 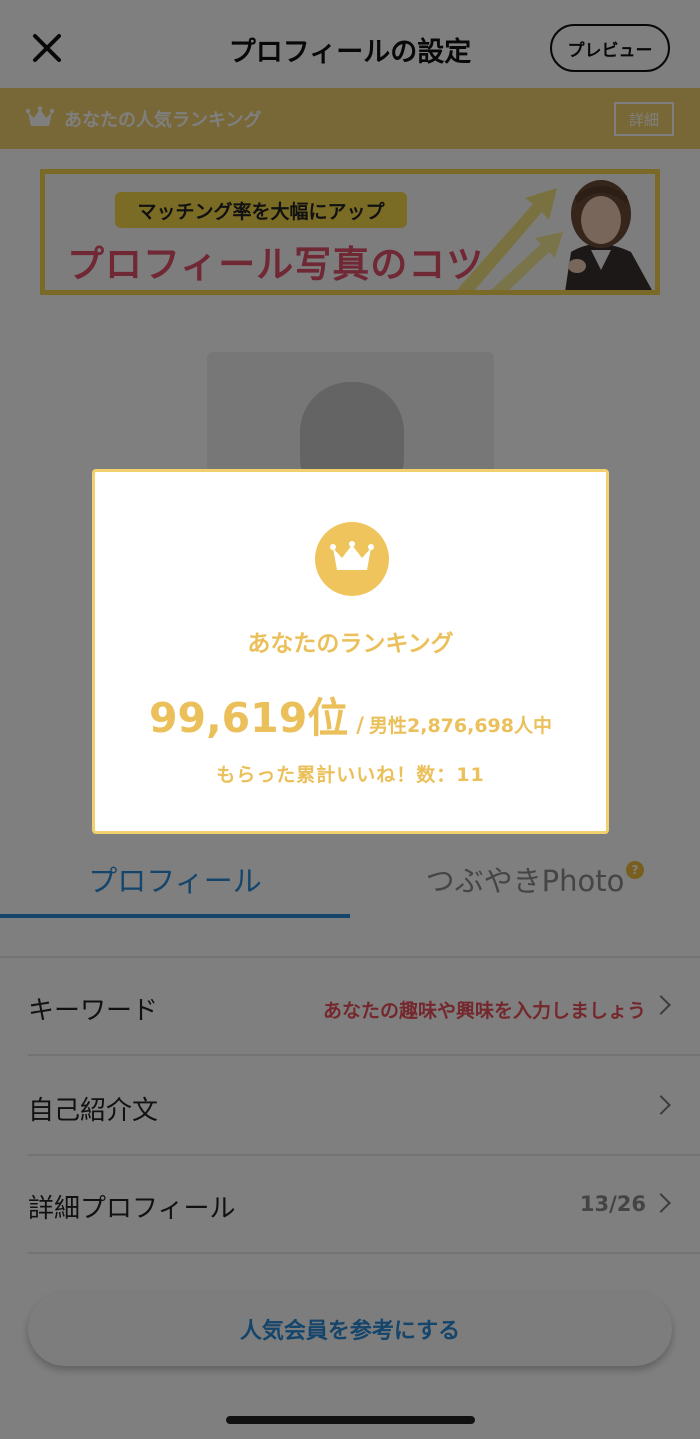 What do you see at coordinates (460, 726) in the screenshot?
I see `rank-total: 男性2,876,698人中` at bounding box center [460, 726].